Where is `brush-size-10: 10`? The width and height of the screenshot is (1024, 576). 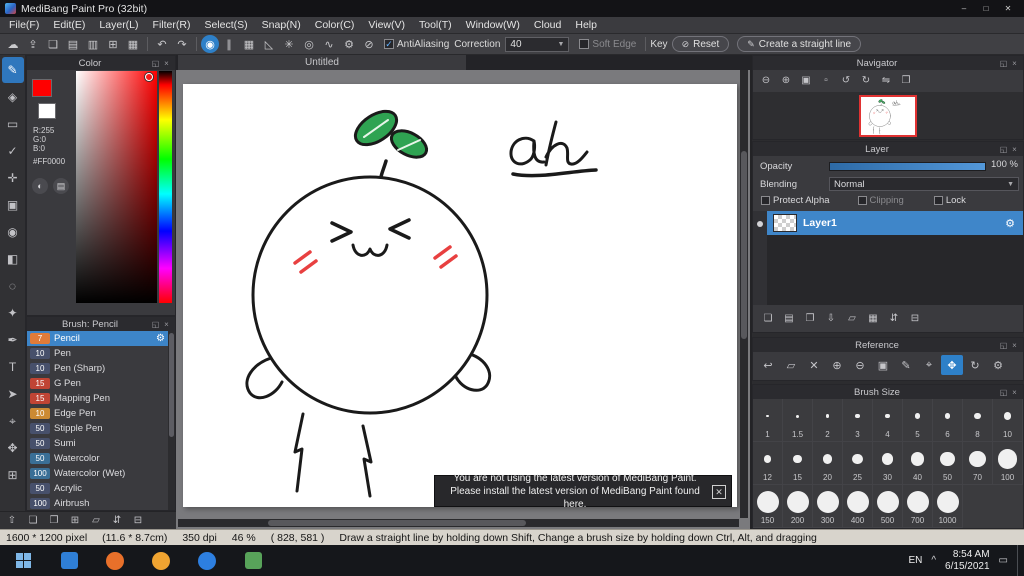 brush-size-10: 10 is located at coordinates (1008, 420).